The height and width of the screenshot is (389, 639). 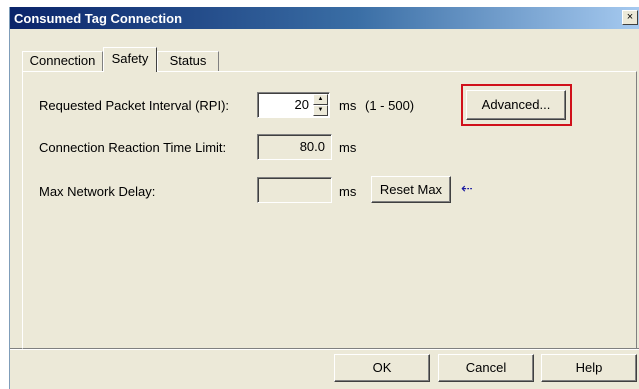 I want to click on title-bar: Consumed Tag Connection ×, so click(x=324, y=18).